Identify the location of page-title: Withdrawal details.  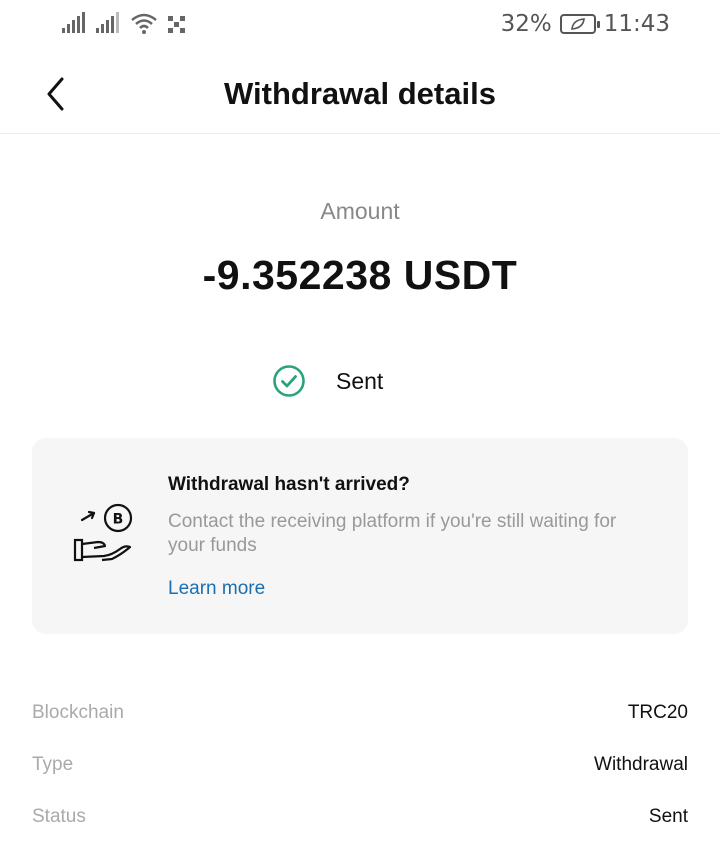
(360, 93).